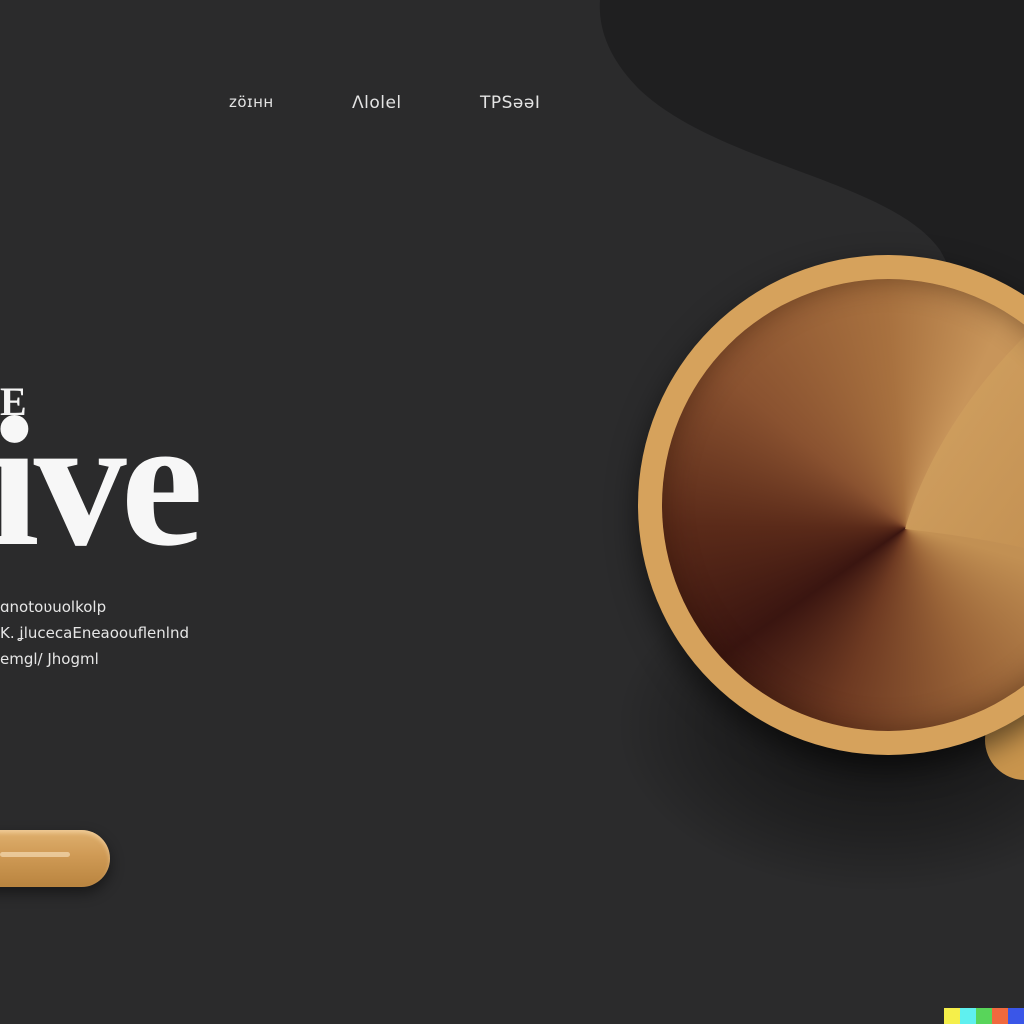 This screenshot has width=1024, height=1024. I want to click on description-line-3: emgl/ Jhogml, so click(49, 659).